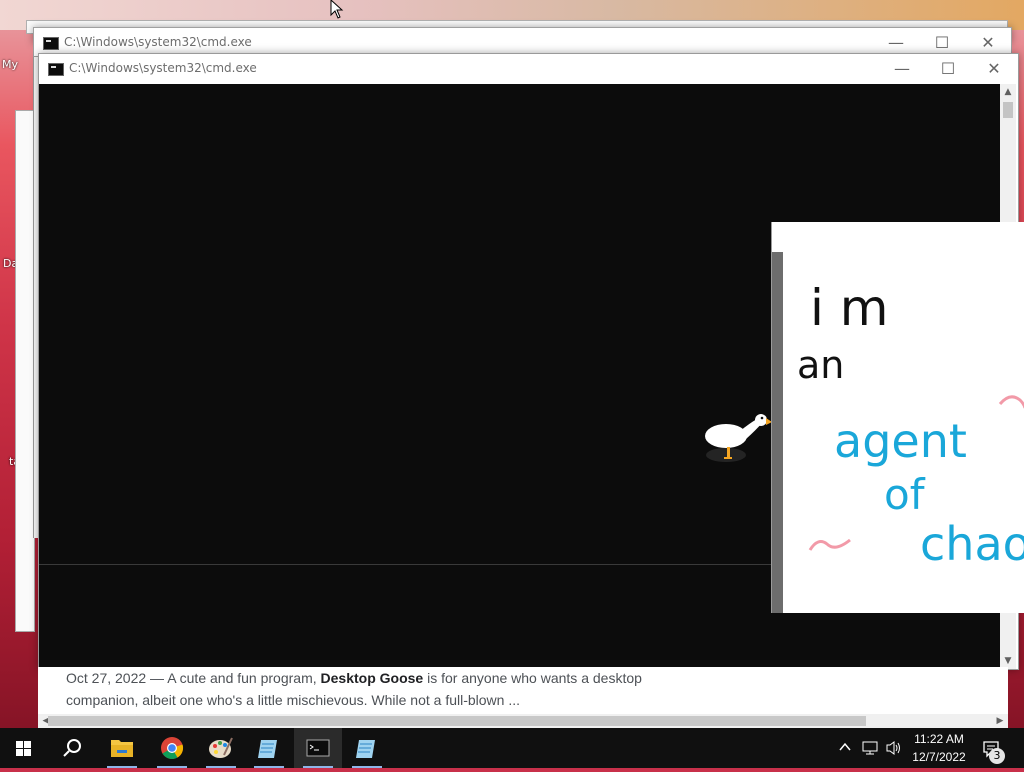 This screenshot has width=1024, height=772. I want to click on clock-date: 12/7/2022, so click(939, 757).